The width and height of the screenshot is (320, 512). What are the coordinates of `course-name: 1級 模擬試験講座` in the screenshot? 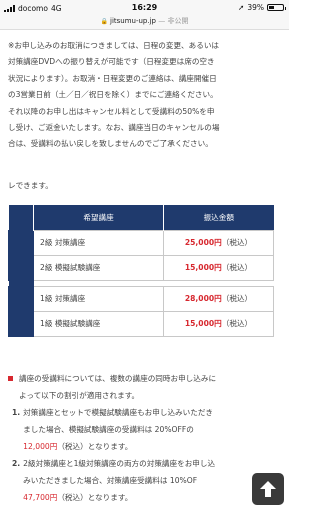 It's located at (98, 323).